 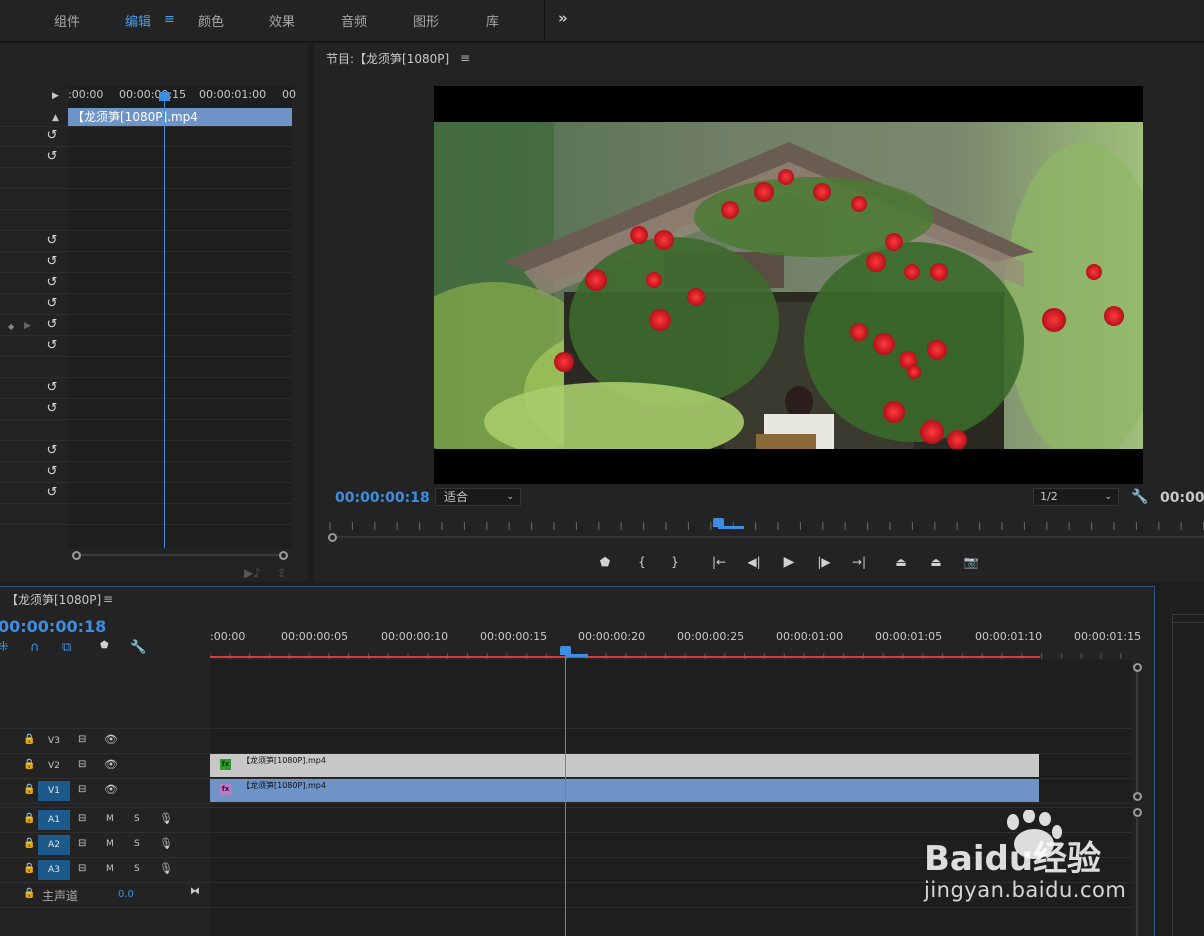 What do you see at coordinates (54, 791) in the screenshot?
I see `track-name-v1: V1` at bounding box center [54, 791].